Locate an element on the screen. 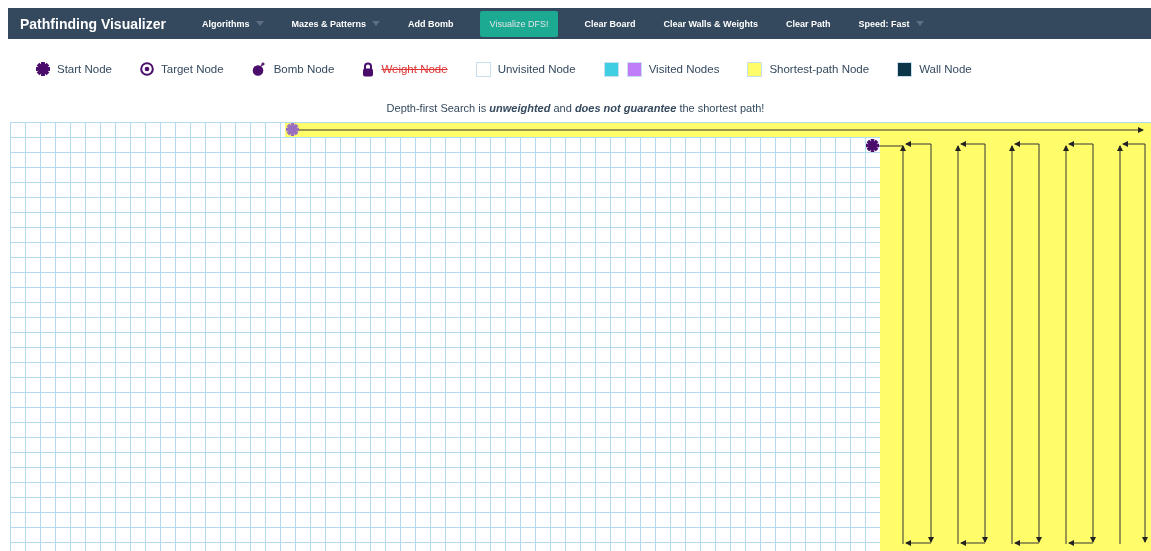  legend-label: Weight Node is located at coordinates (414, 69).